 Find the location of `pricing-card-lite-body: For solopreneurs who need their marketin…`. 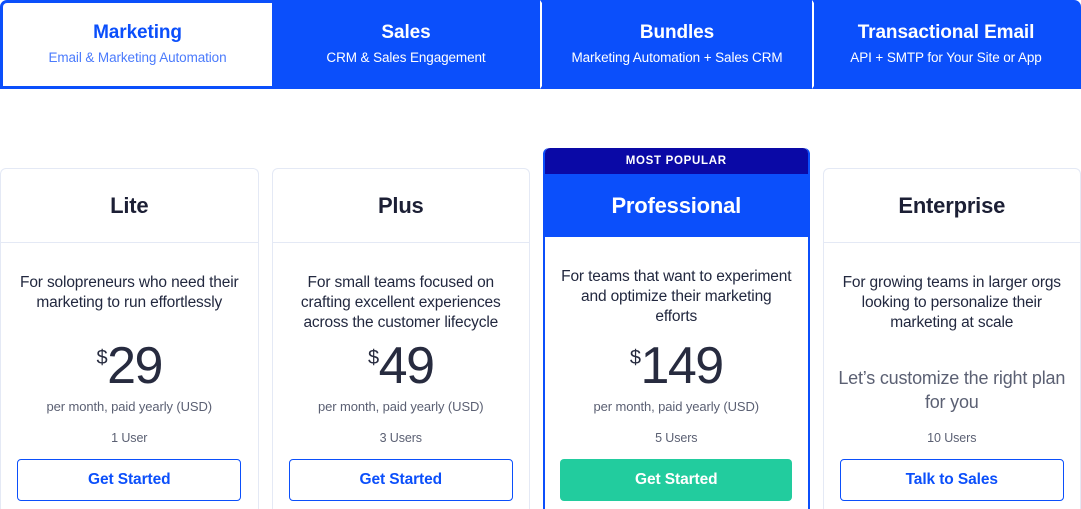

pricing-card-lite-body: For solopreneurs who need their marketin… is located at coordinates (129, 376).